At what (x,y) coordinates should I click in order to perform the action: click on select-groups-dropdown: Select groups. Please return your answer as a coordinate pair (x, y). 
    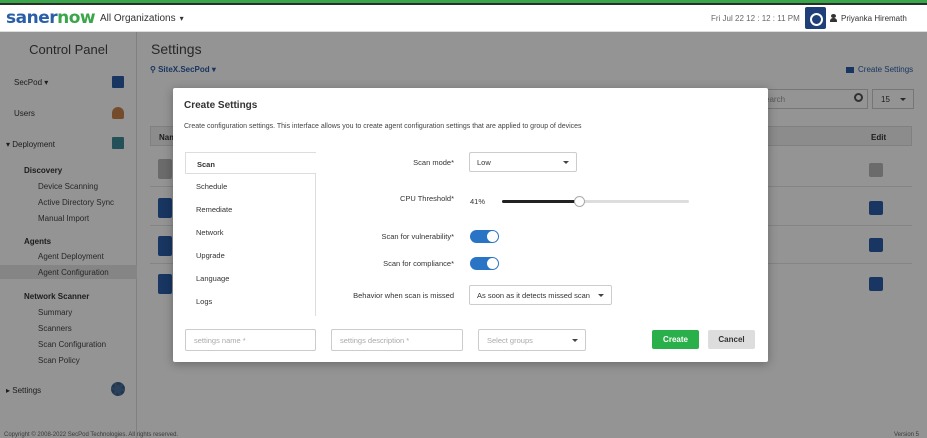
    Looking at the image, I should click on (532, 340).